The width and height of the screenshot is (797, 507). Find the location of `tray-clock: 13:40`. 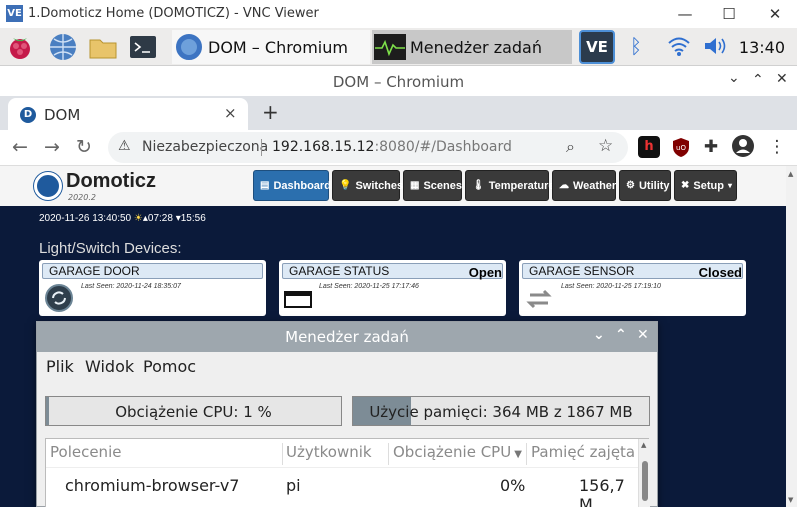

tray-clock: 13:40 is located at coordinates (762, 47).